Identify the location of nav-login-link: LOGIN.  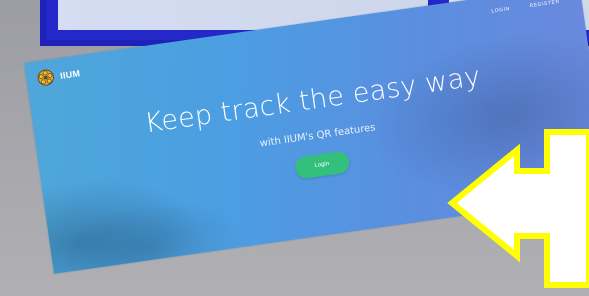
(500, 10).